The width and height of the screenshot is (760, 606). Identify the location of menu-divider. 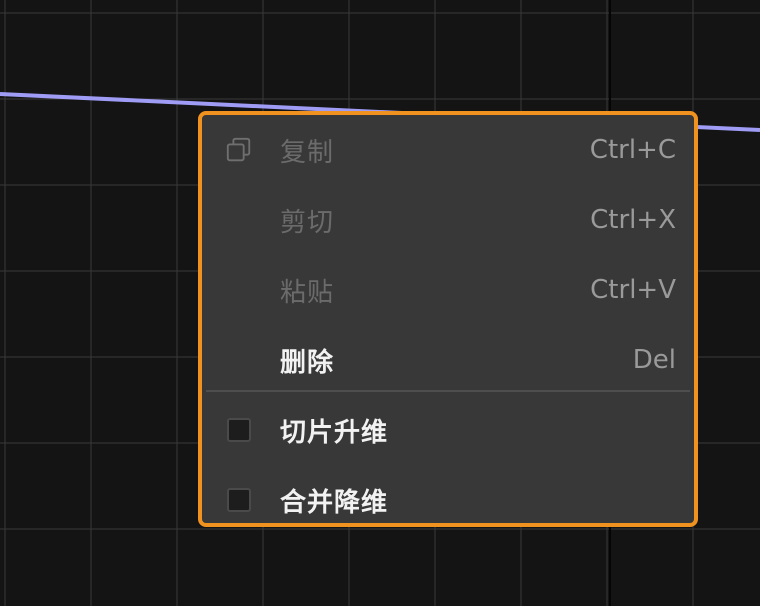
(448, 391).